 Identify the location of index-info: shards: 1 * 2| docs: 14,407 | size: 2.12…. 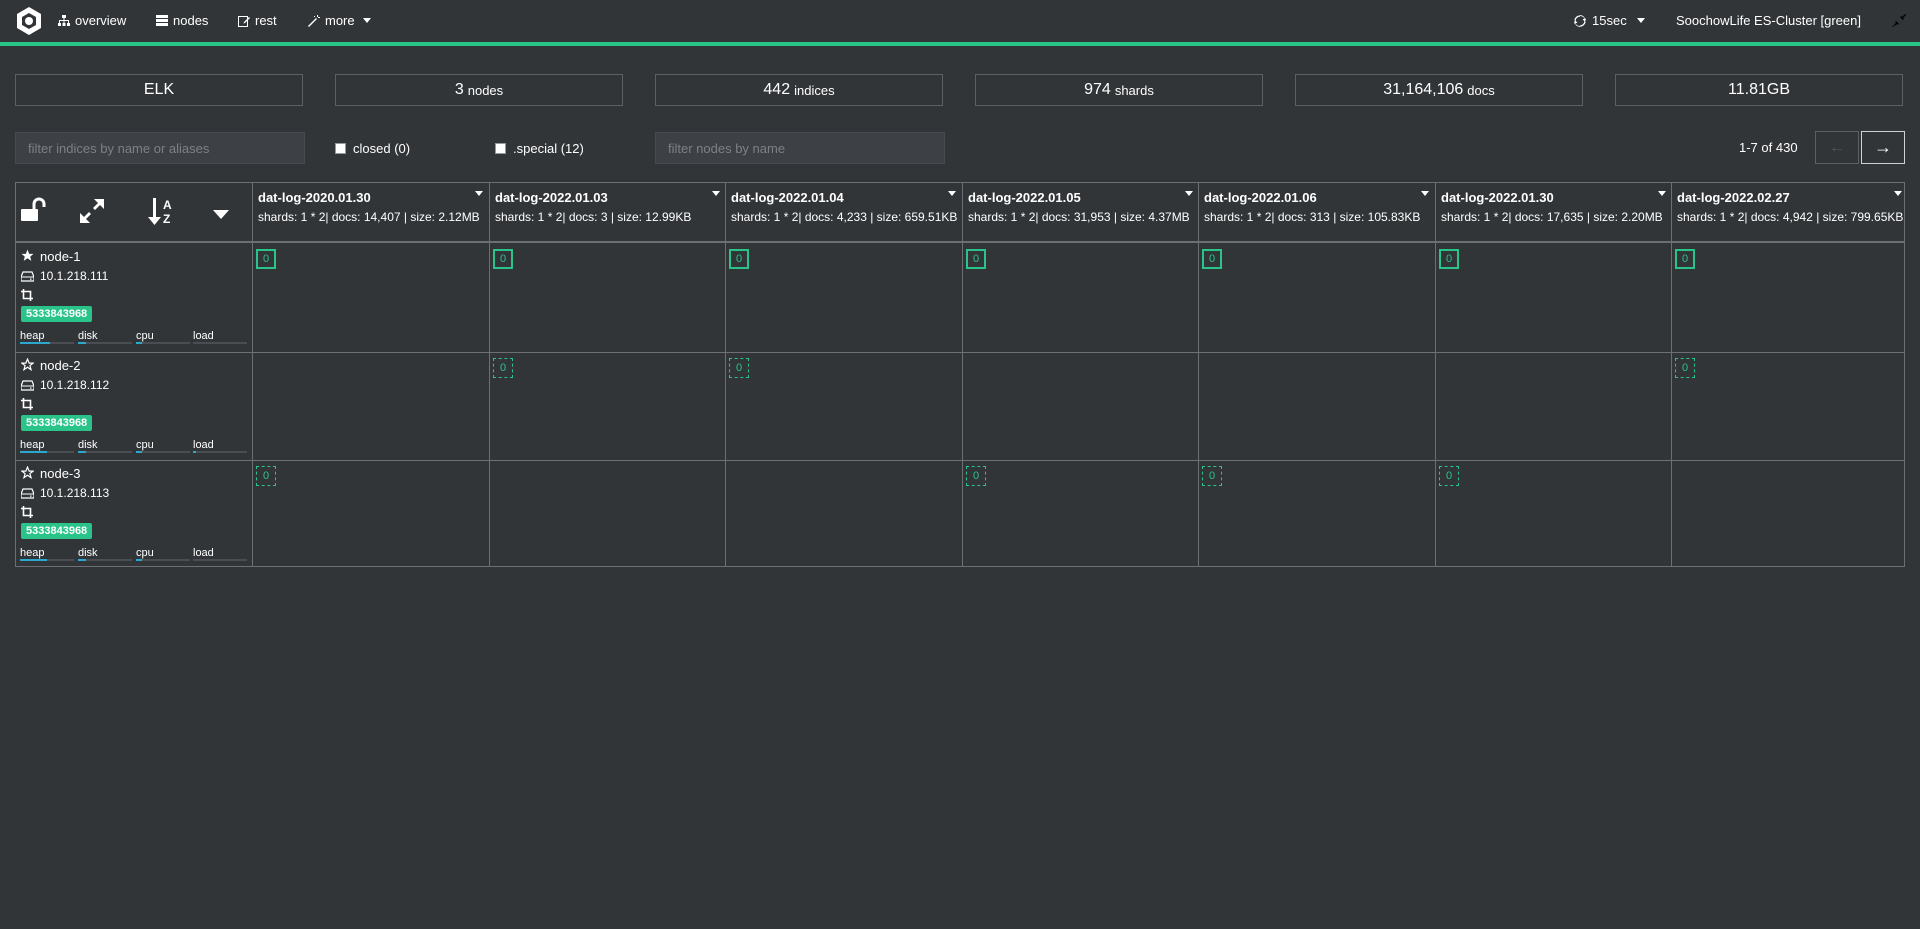
(369, 217).